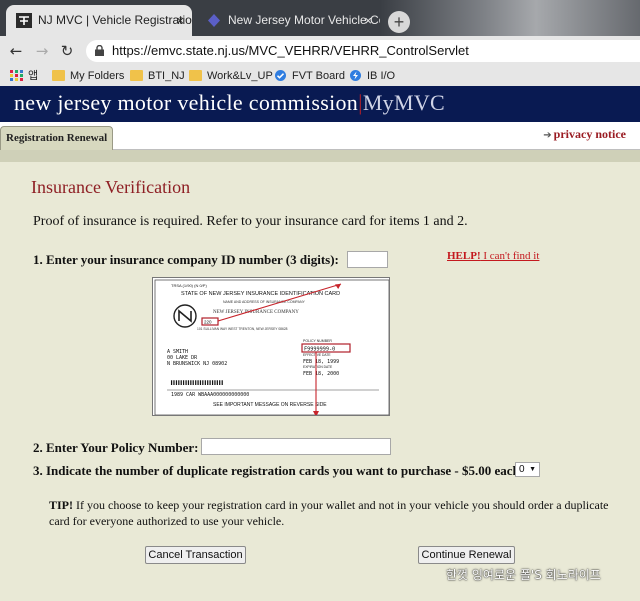 The height and width of the screenshot is (601, 640). I want to click on card-company-label: NAME AND ADDRESS OF INSURANCE COMPANY, so click(264, 302).